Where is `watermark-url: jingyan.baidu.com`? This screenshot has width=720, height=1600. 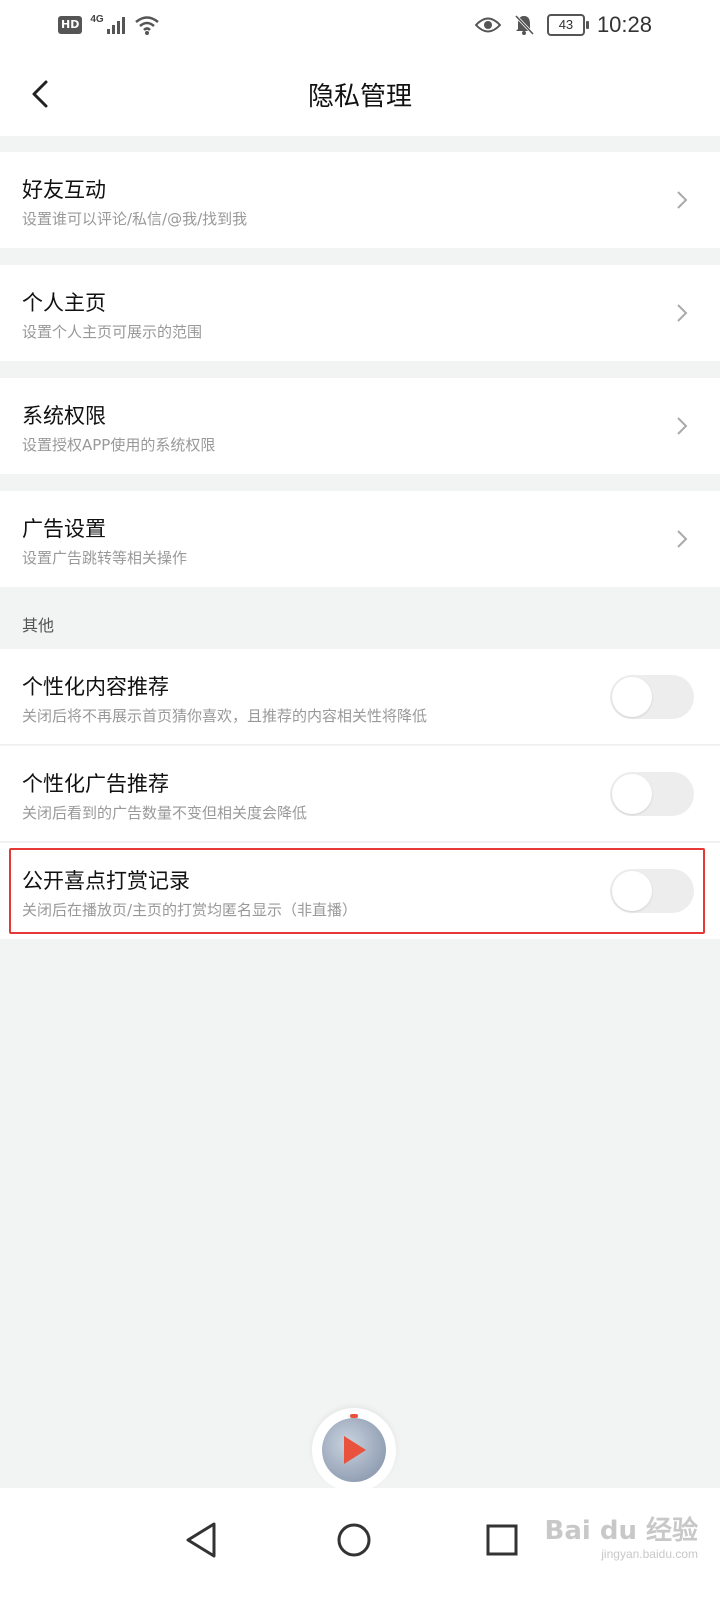
watermark-url: jingyan.baidu.com is located at coordinates (649, 1554).